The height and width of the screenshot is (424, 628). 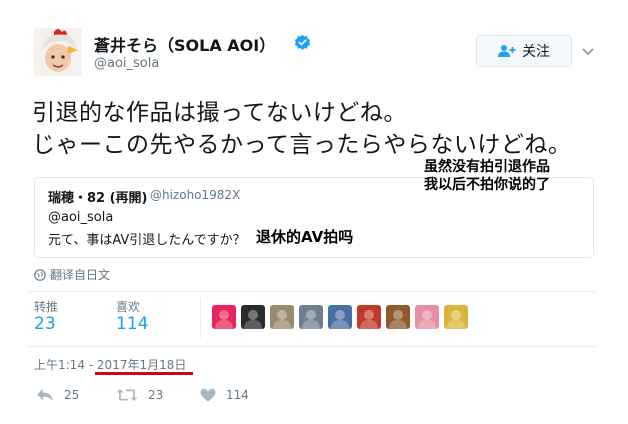 I want to click on translate-link: 翻译自日文, so click(x=72, y=274).